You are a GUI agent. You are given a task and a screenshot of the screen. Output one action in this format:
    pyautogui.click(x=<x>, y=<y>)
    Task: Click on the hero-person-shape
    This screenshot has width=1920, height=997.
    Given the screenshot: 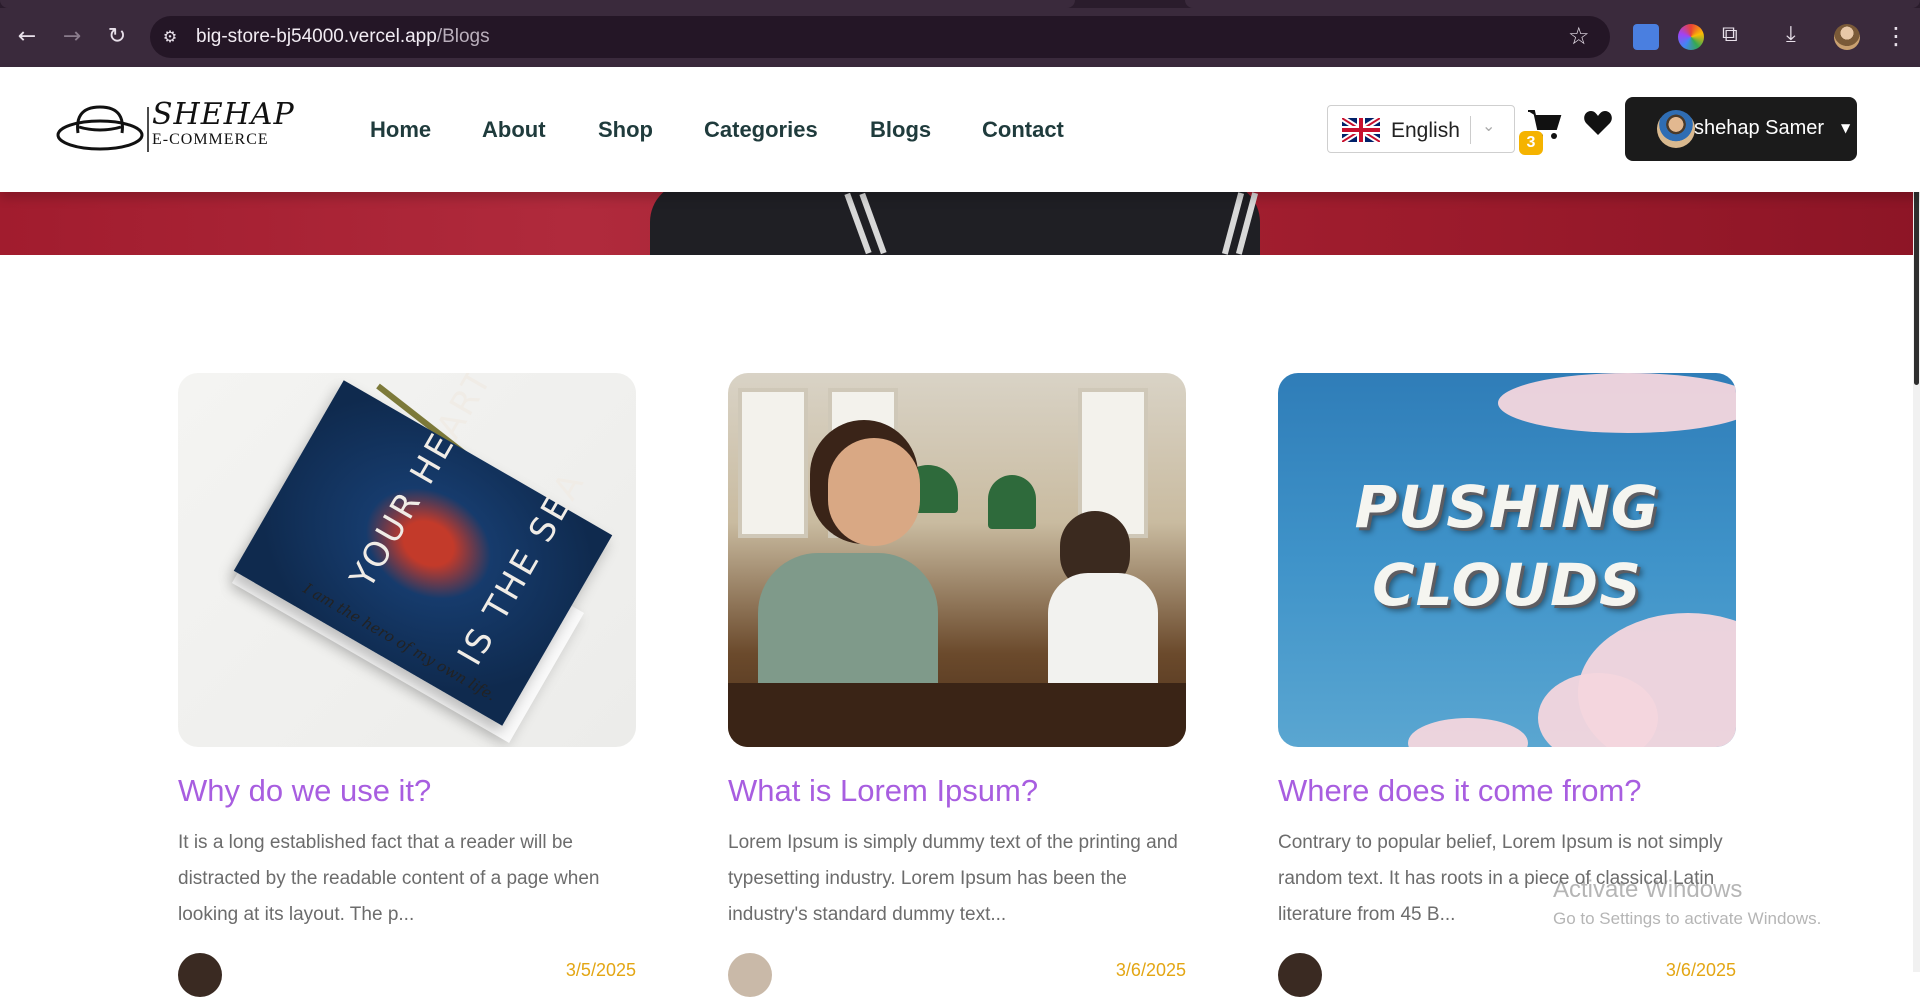 What is the action you would take?
    pyautogui.click(x=955, y=223)
    